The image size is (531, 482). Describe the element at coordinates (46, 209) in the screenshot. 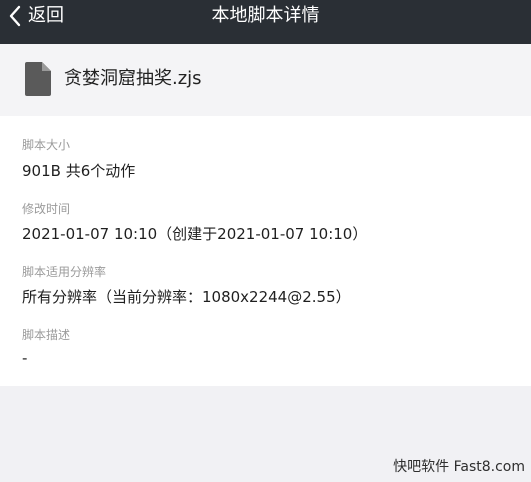

I see `modified-label: 修改时间` at that location.